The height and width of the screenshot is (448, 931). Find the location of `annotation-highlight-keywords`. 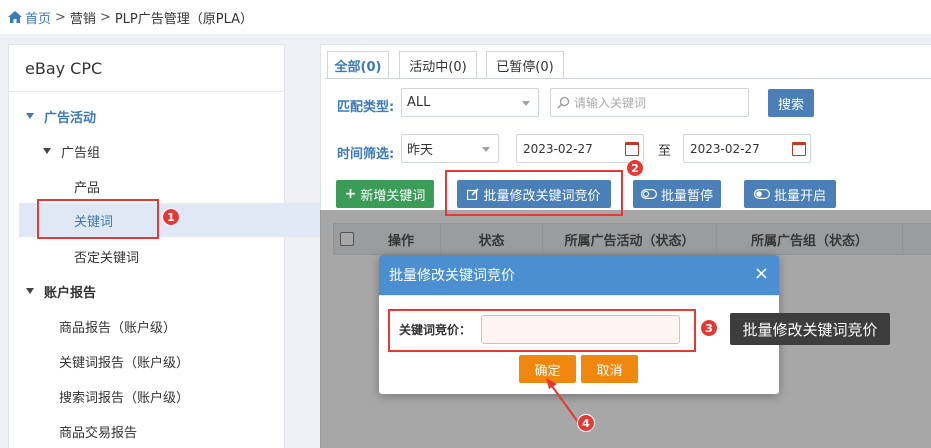

annotation-highlight-keywords is located at coordinates (98, 219).